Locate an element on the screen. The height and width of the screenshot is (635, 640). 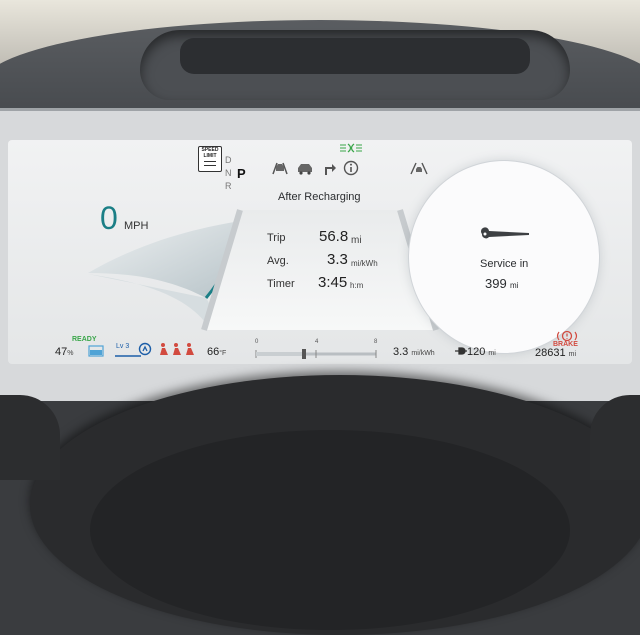
gear-r: R is located at coordinates (228, 186).